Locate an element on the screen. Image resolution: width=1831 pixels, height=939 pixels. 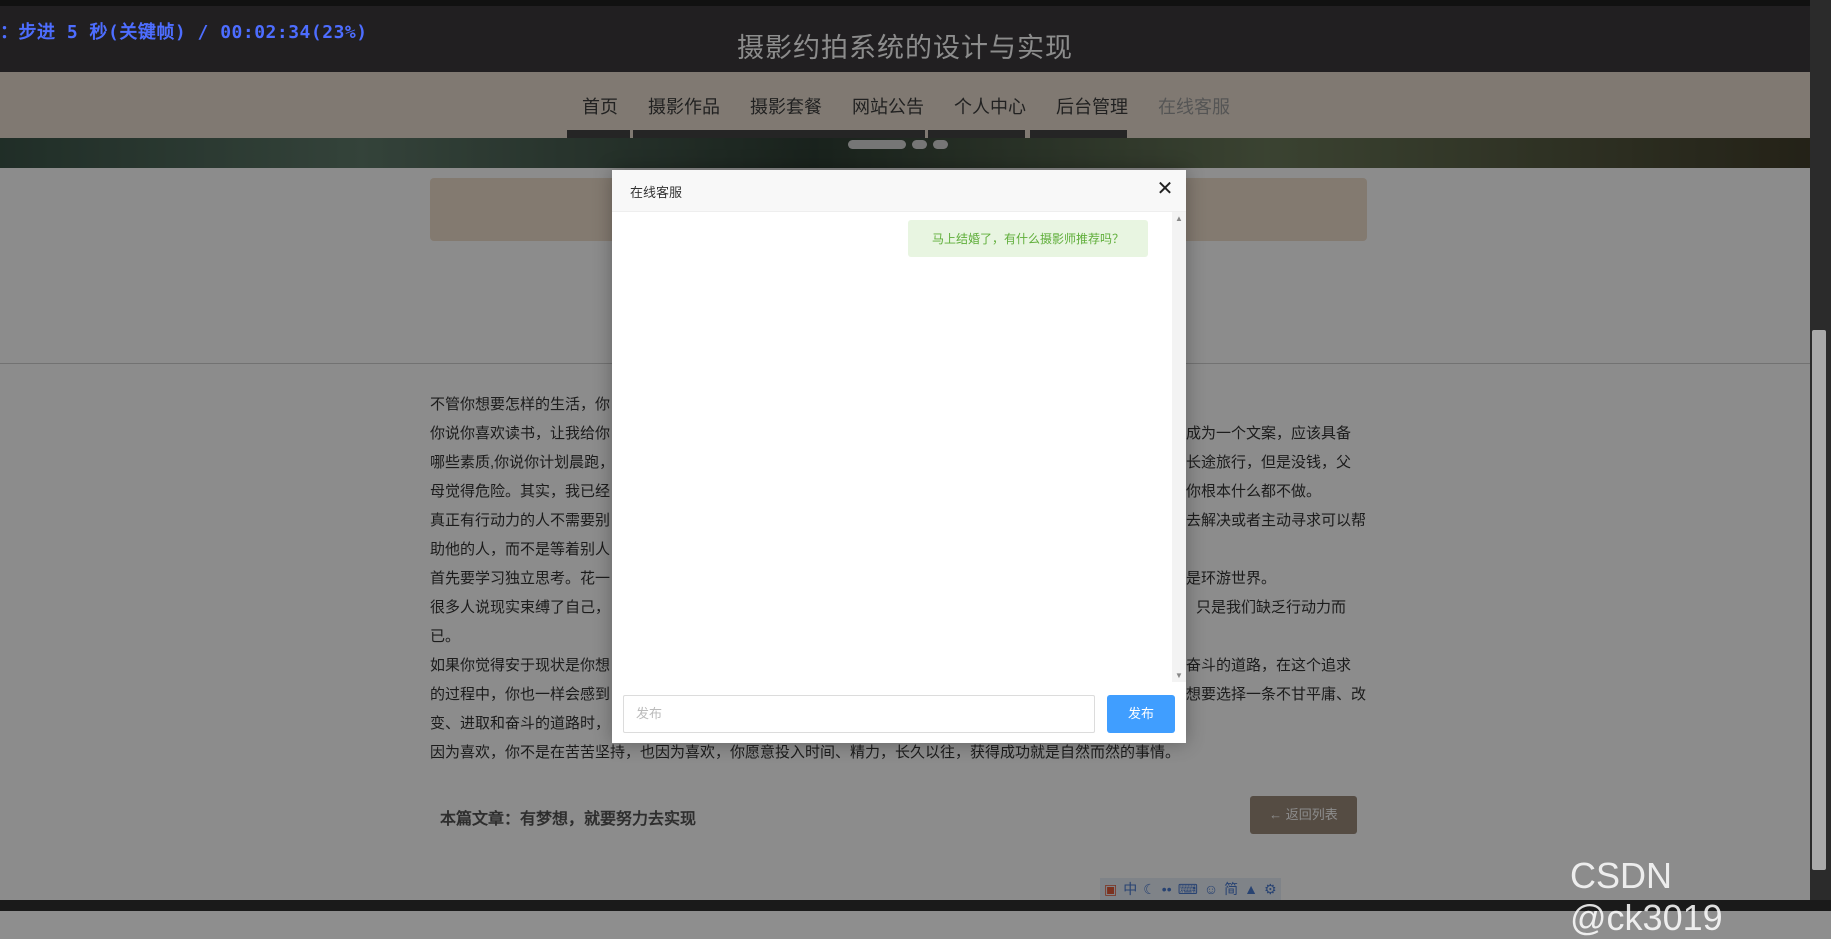
taskbar-strip is located at coordinates (915, 905).